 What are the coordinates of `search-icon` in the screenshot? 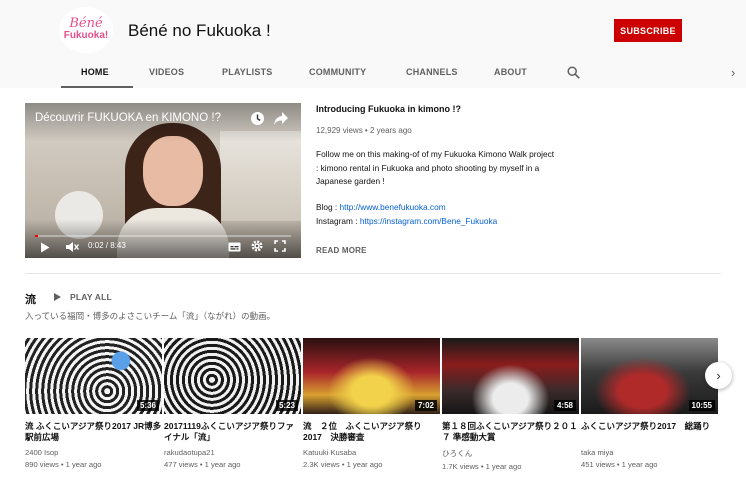 It's located at (573, 72).